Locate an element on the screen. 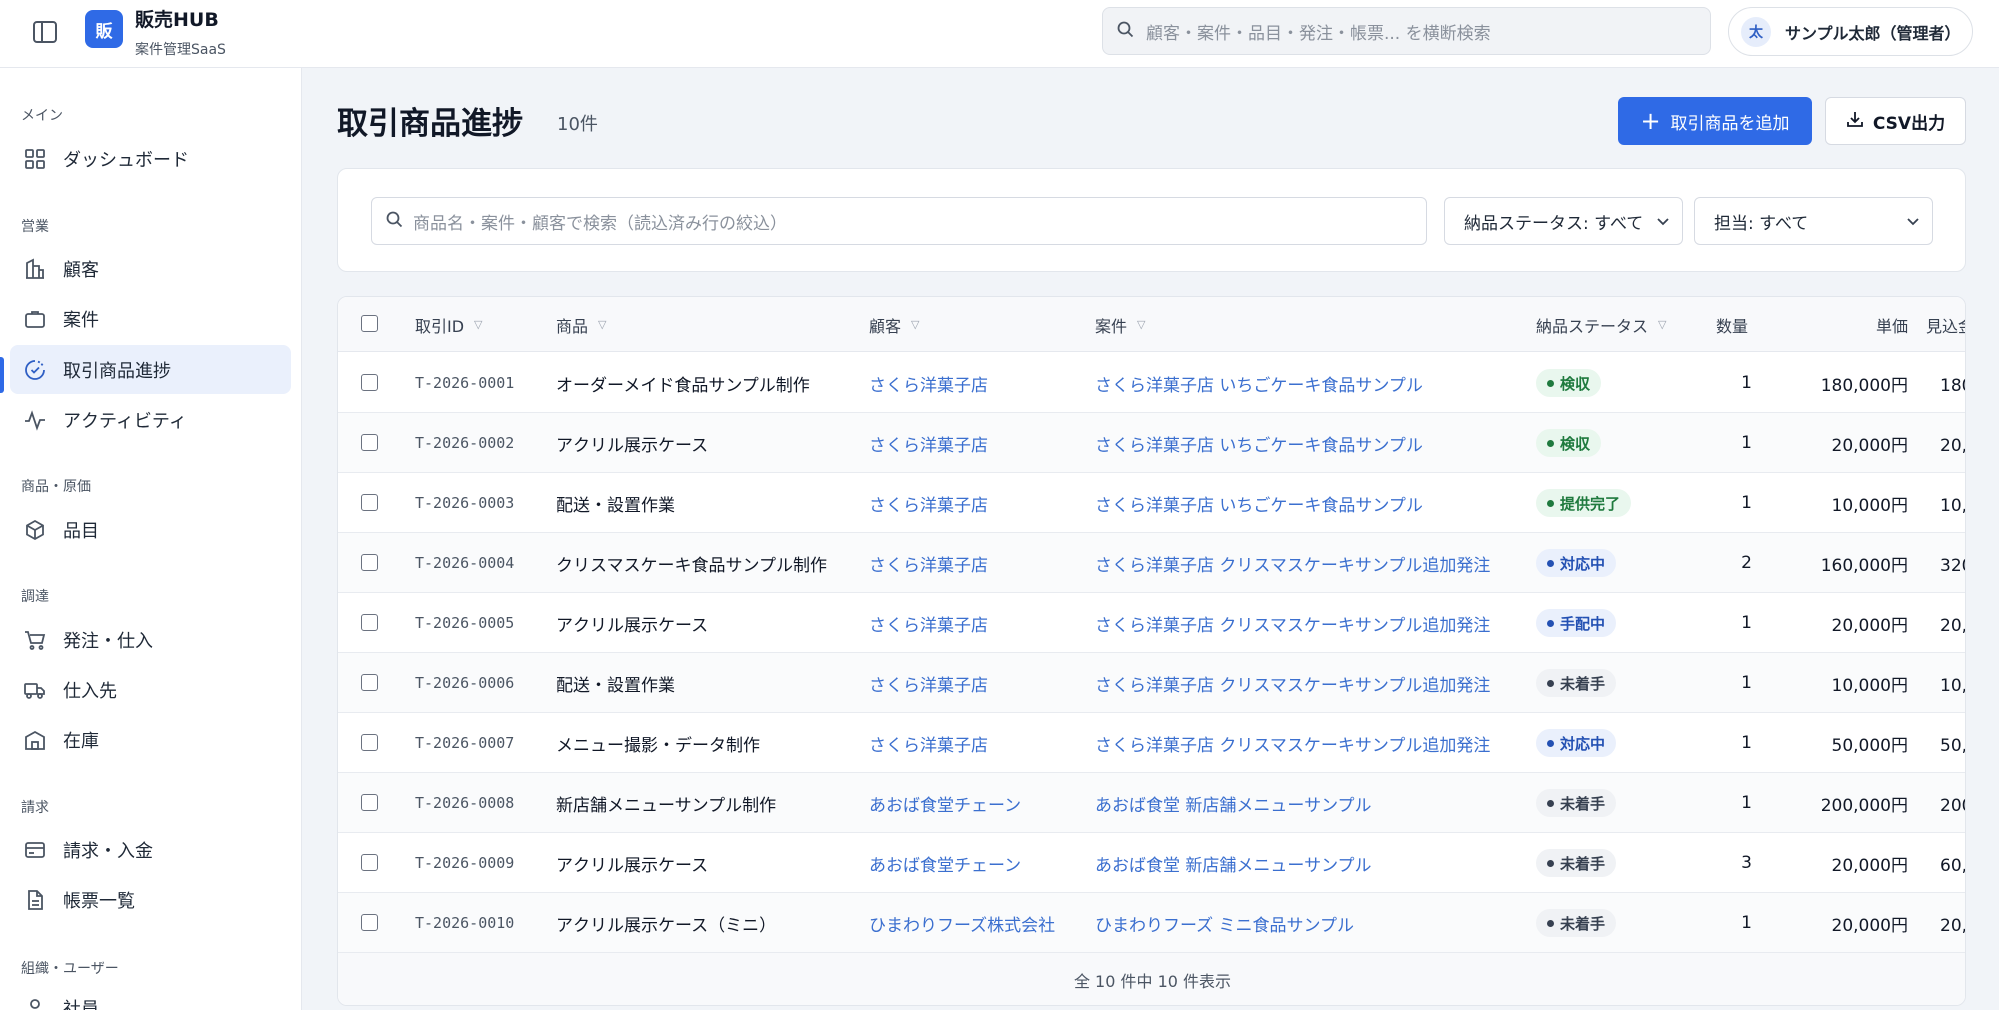 The height and width of the screenshot is (1010, 1999). sidebar-item-inventory: 在庫 is located at coordinates (150, 739).